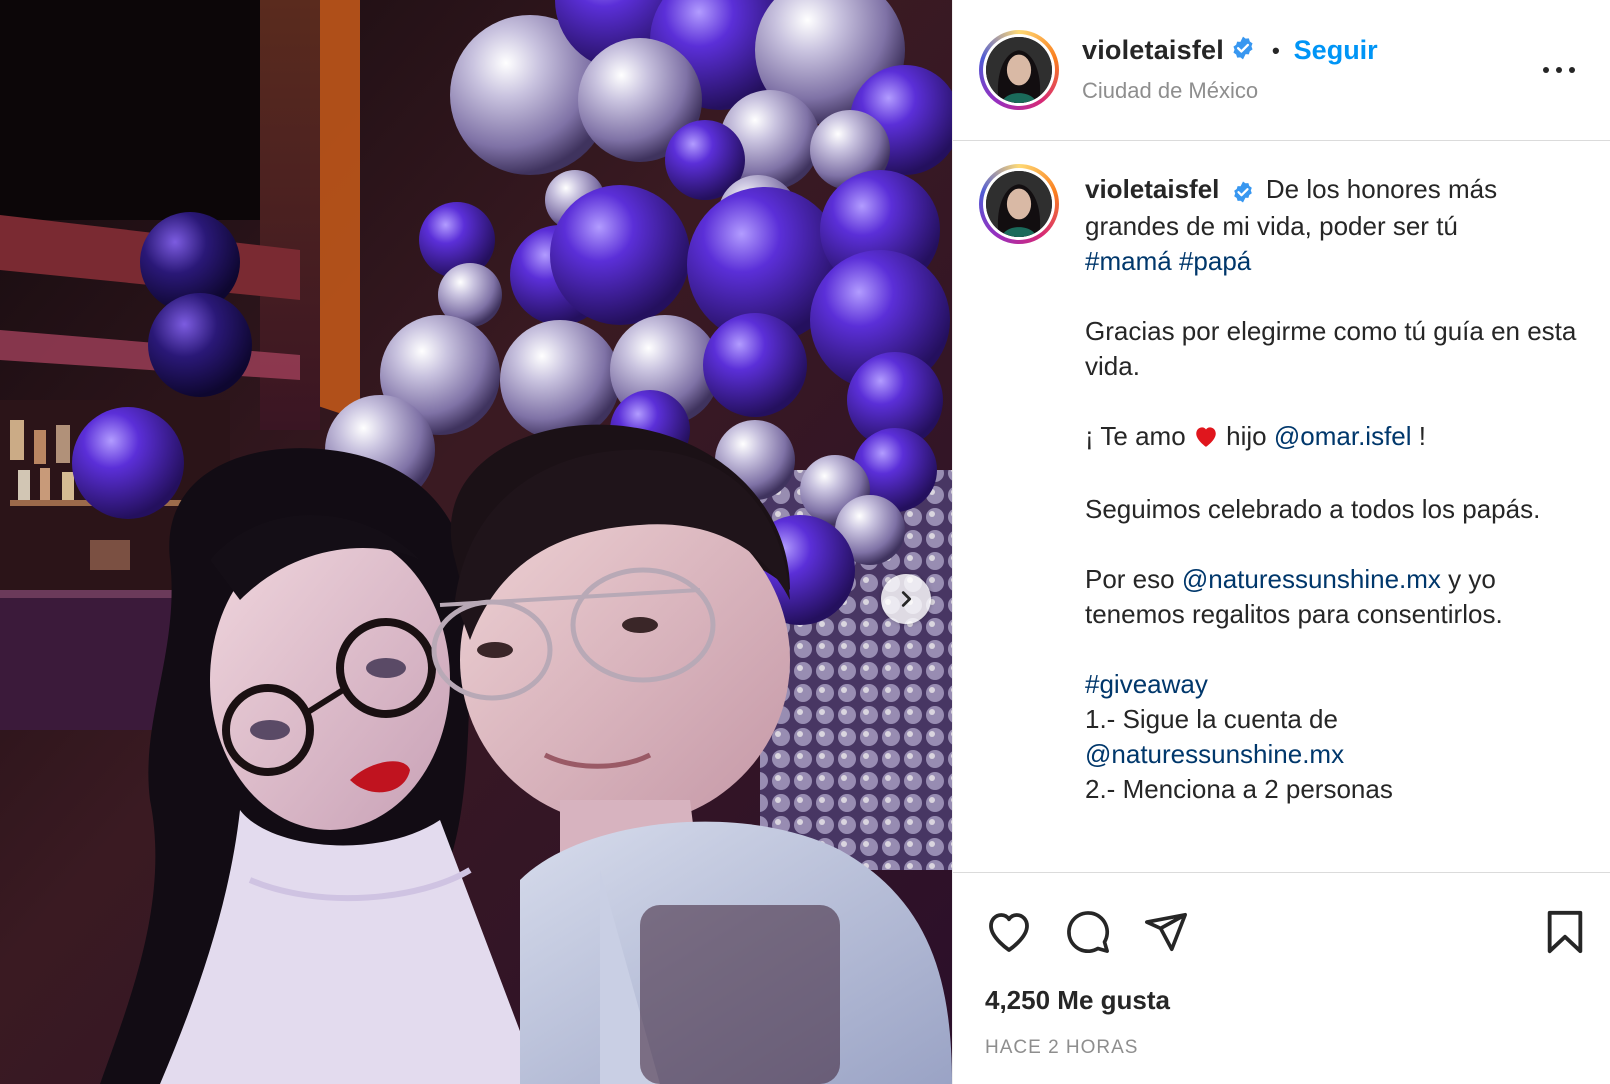 The height and width of the screenshot is (1084, 1610). What do you see at coordinates (1336, 50) in the screenshot?
I see `follow-button: Seguir` at bounding box center [1336, 50].